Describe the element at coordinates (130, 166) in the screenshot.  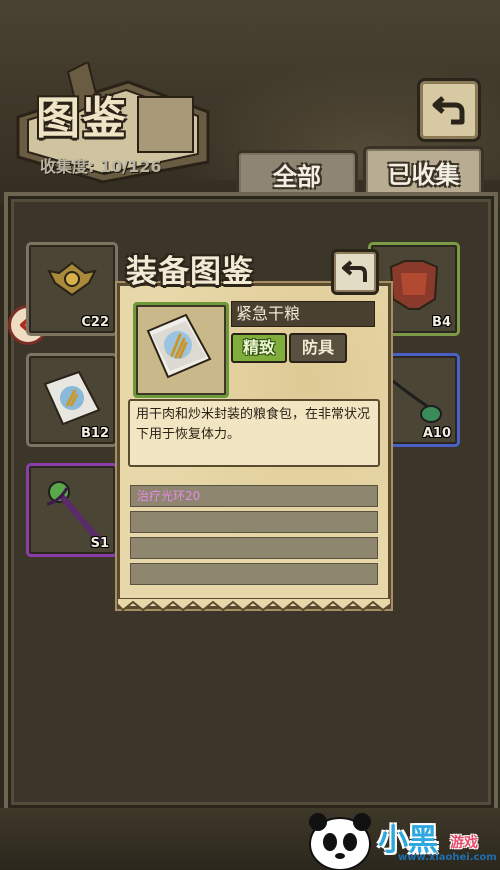
I see `collection-count: 10/126` at that location.